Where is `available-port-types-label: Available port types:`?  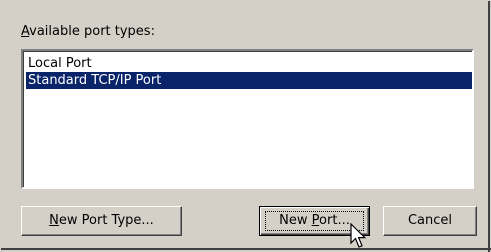 available-port-types-label: Available port types: is located at coordinates (88, 32).